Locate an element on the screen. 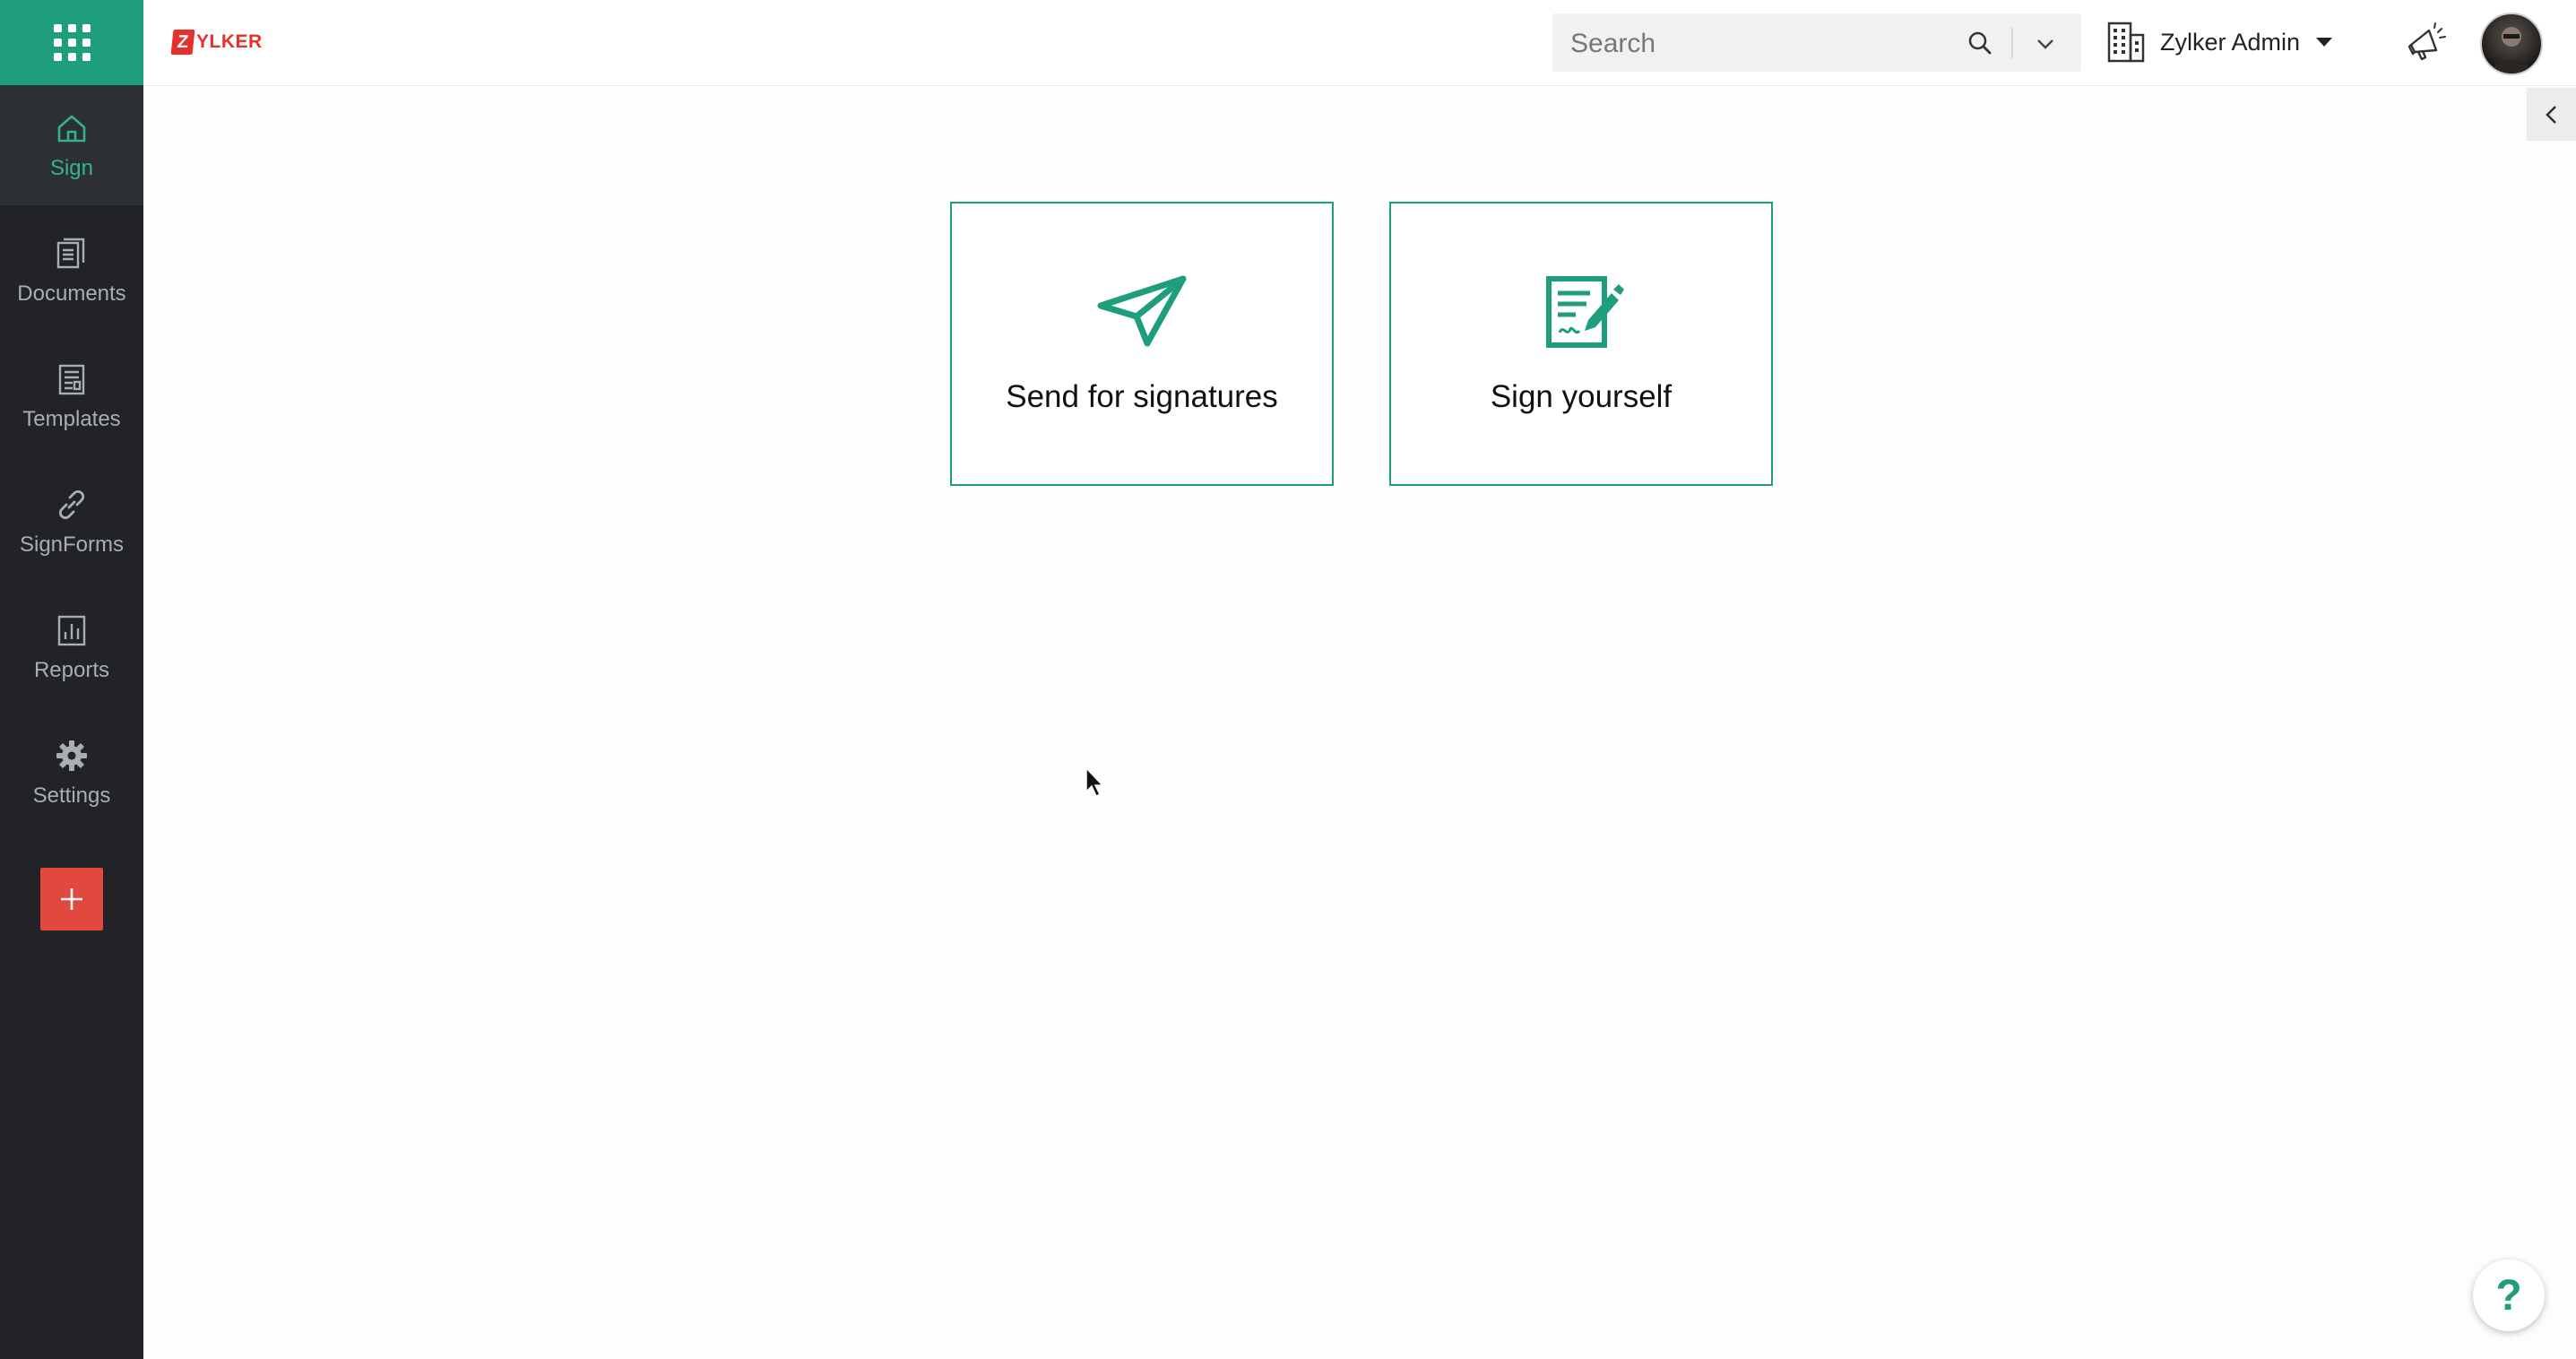 The width and height of the screenshot is (2576, 1359). org-name: Zylker Admin is located at coordinates (2230, 42).